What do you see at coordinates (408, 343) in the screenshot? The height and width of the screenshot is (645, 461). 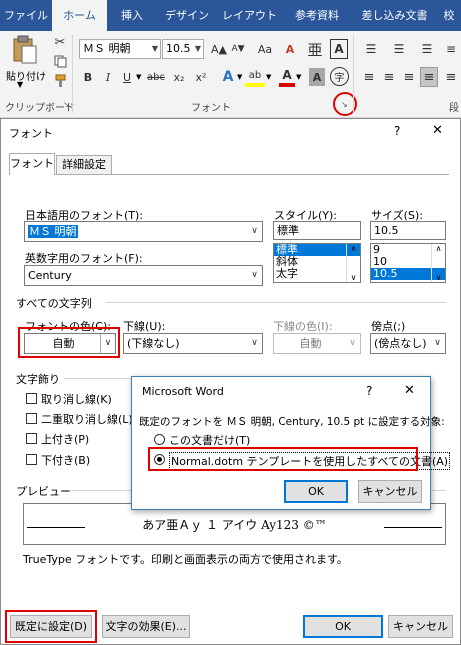 I see `emphasis-select: (傍点なし) ∨` at bounding box center [408, 343].